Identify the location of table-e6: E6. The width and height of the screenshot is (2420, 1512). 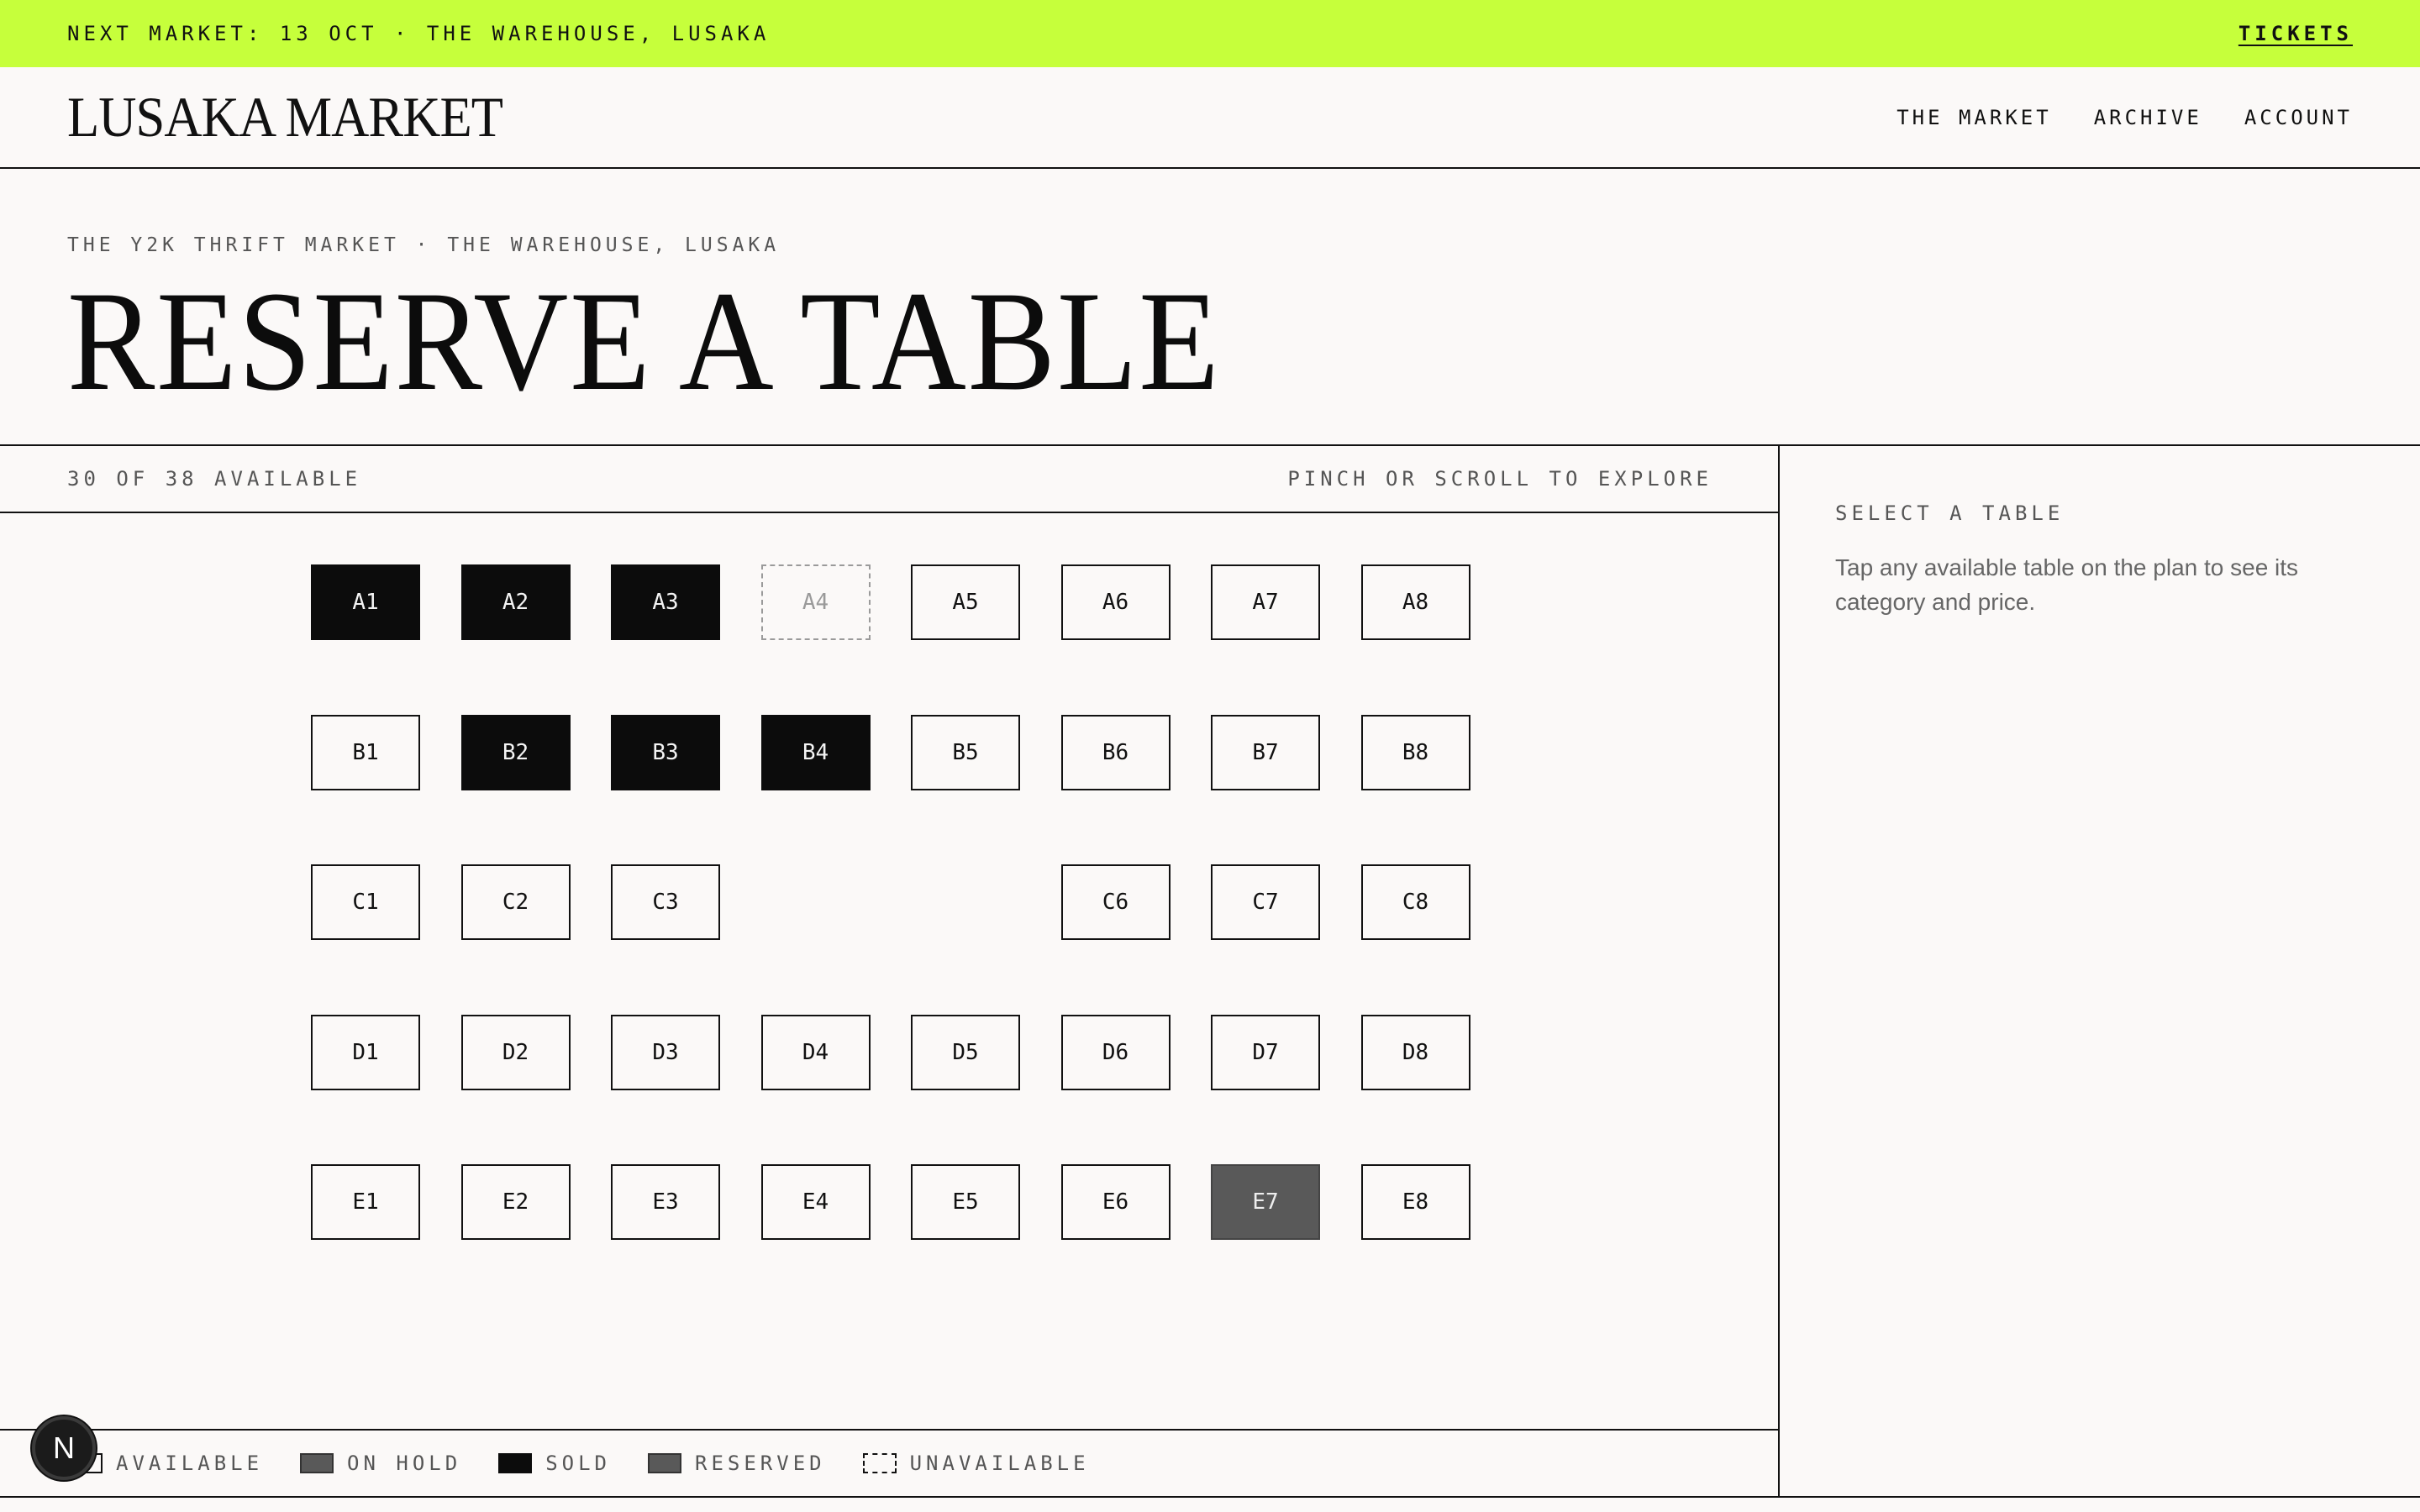
(1115, 1202).